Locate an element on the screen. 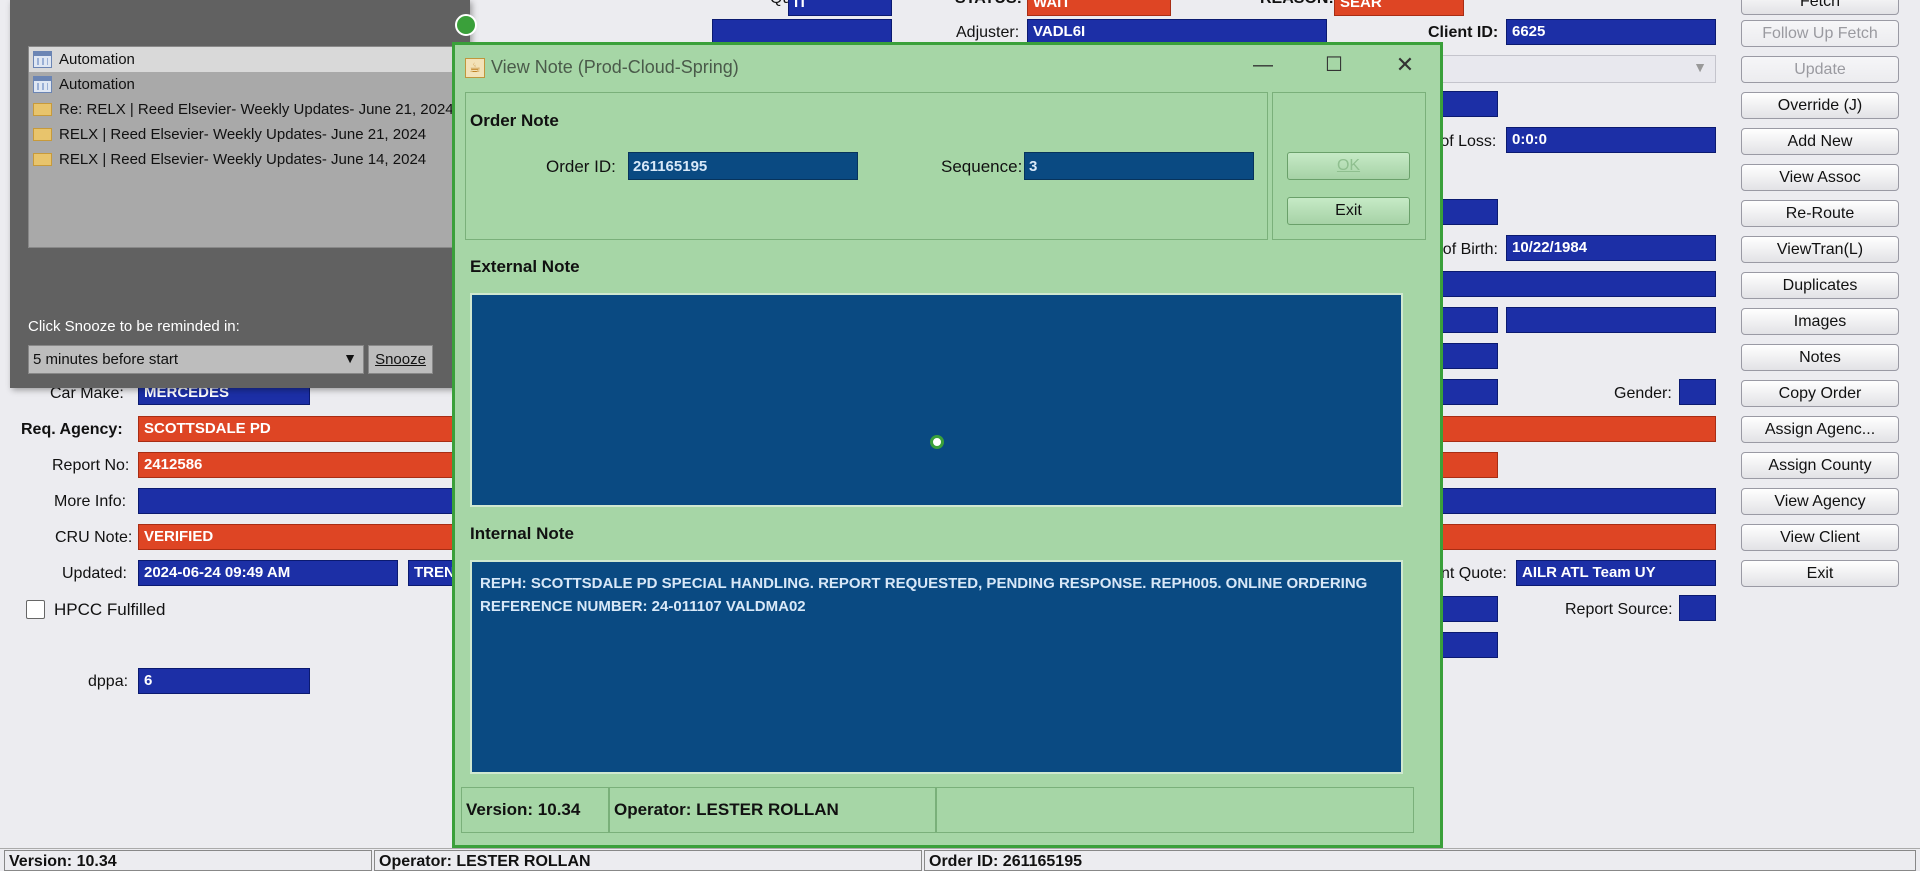 The width and height of the screenshot is (1920, 871). status-version: Version: 10.34 is located at coordinates (188, 860).